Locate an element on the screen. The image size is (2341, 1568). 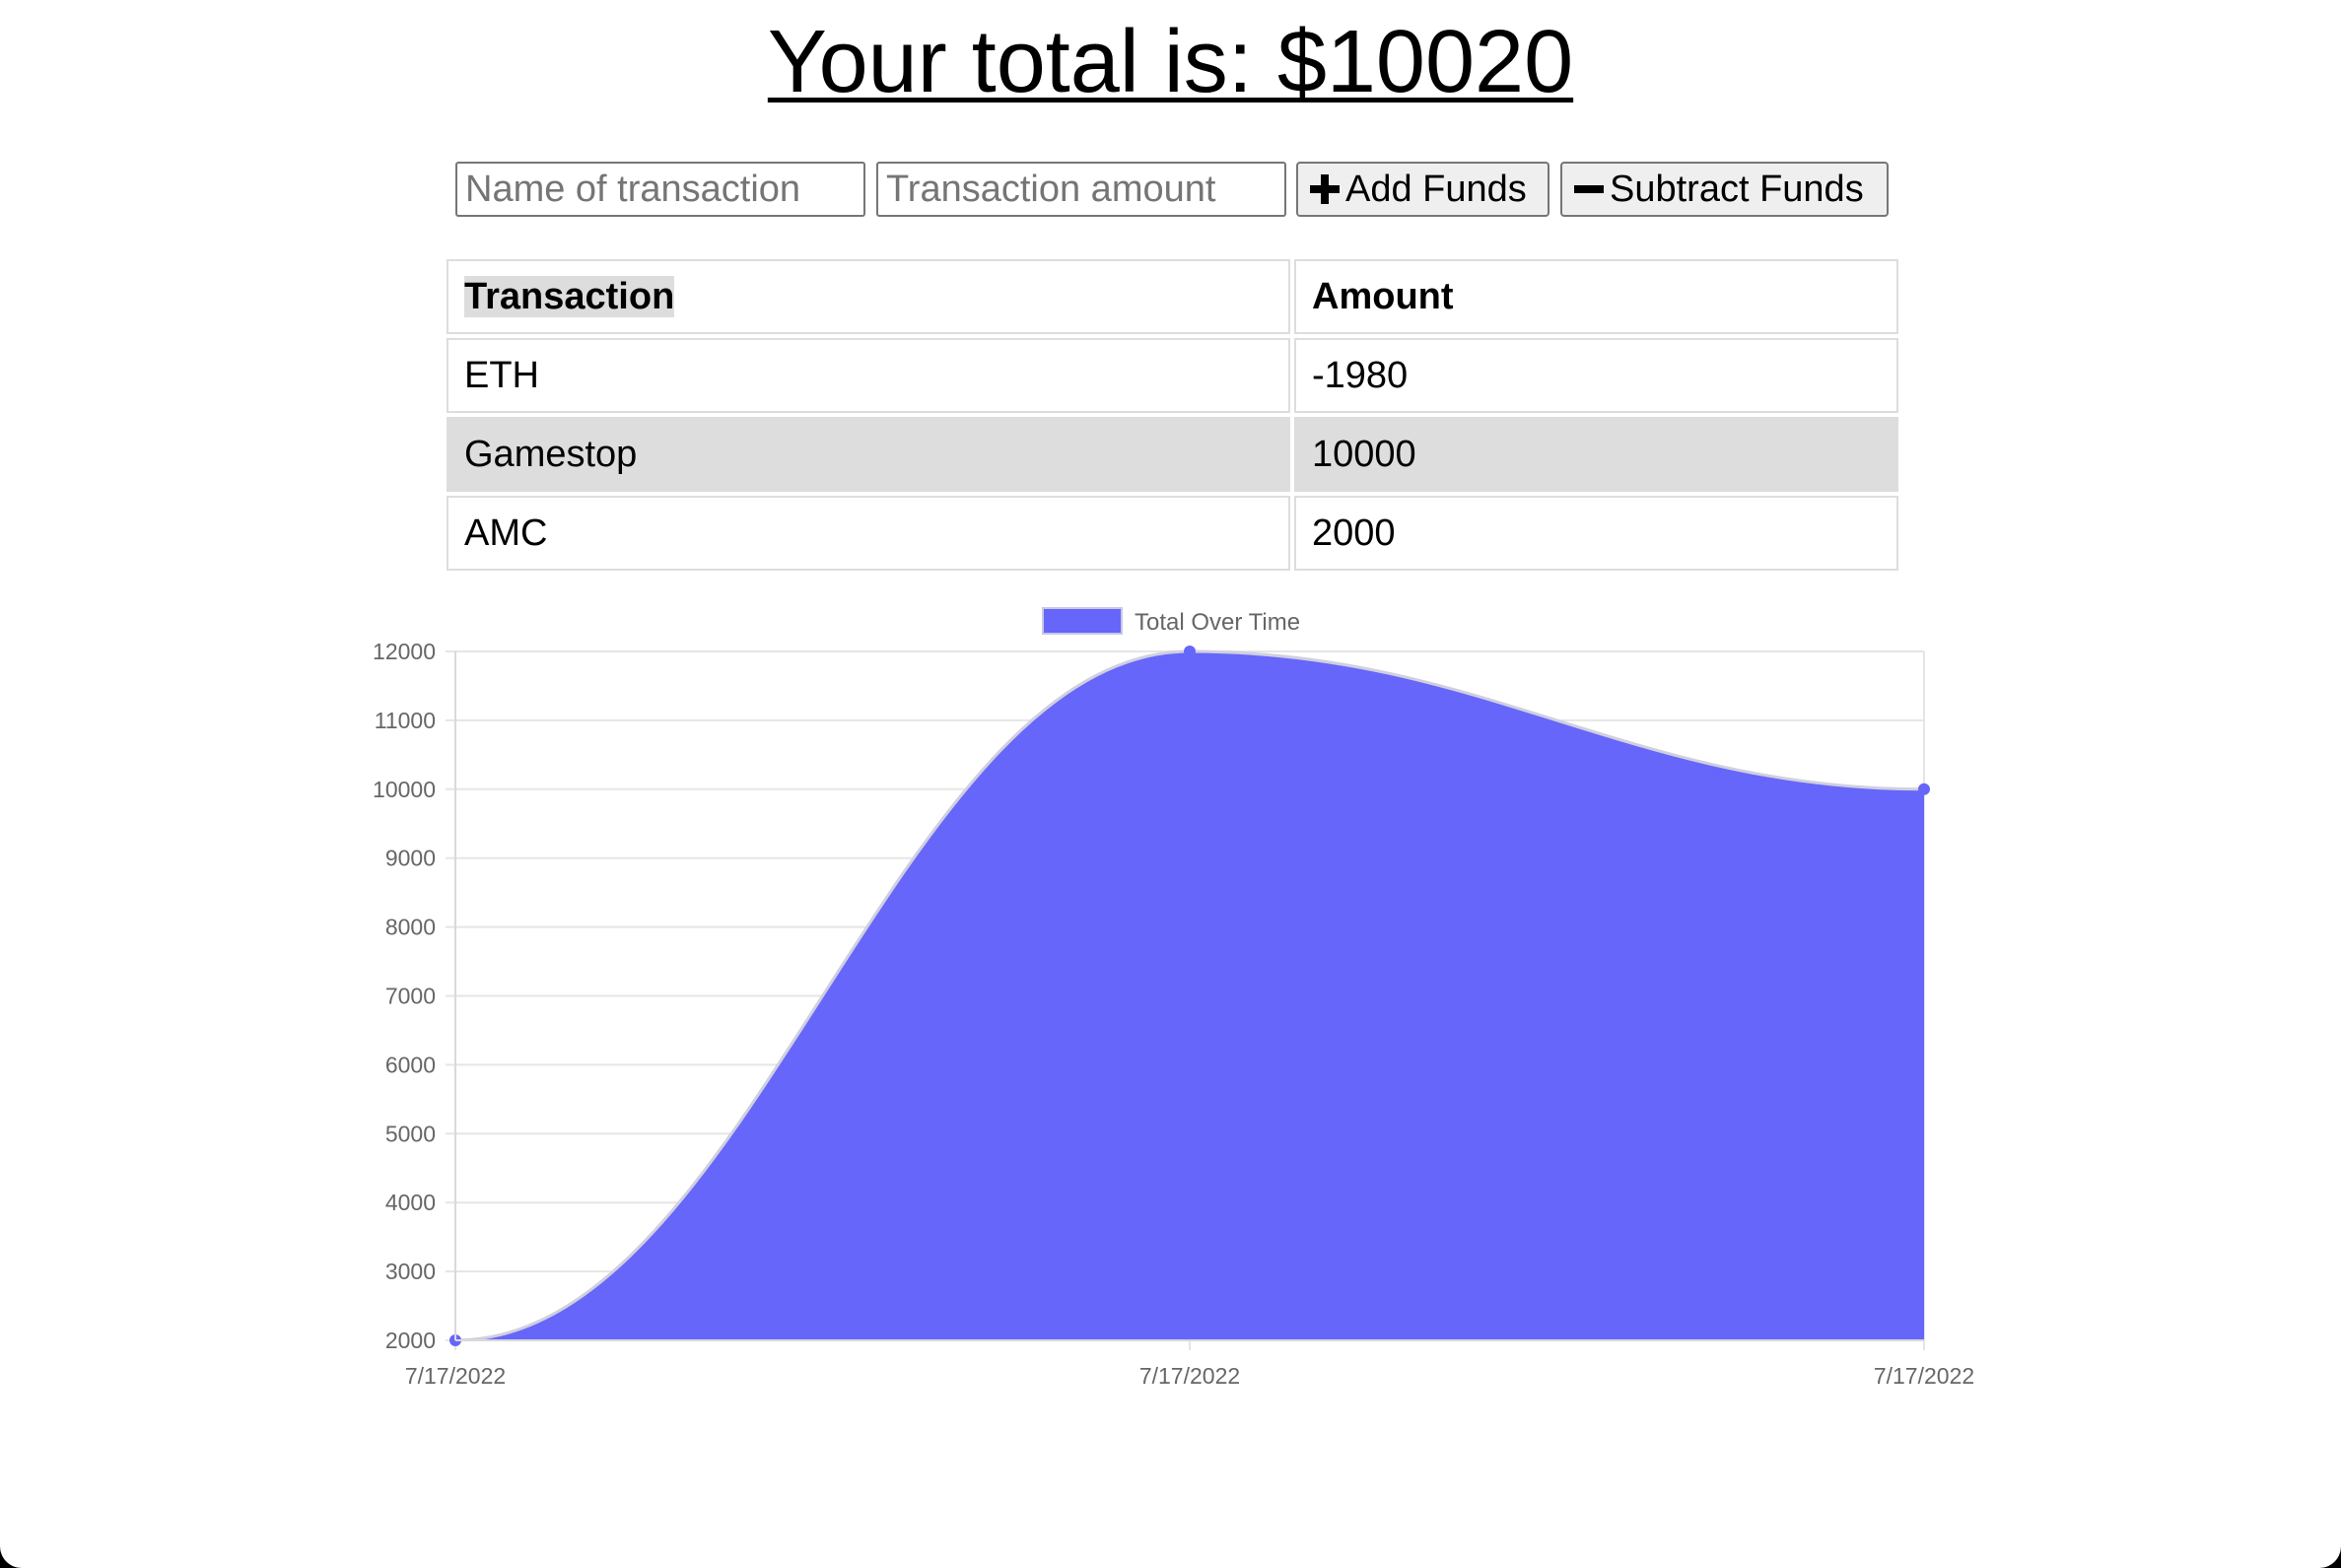
column-header-amount: Amount is located at coordinates (1596, 296).